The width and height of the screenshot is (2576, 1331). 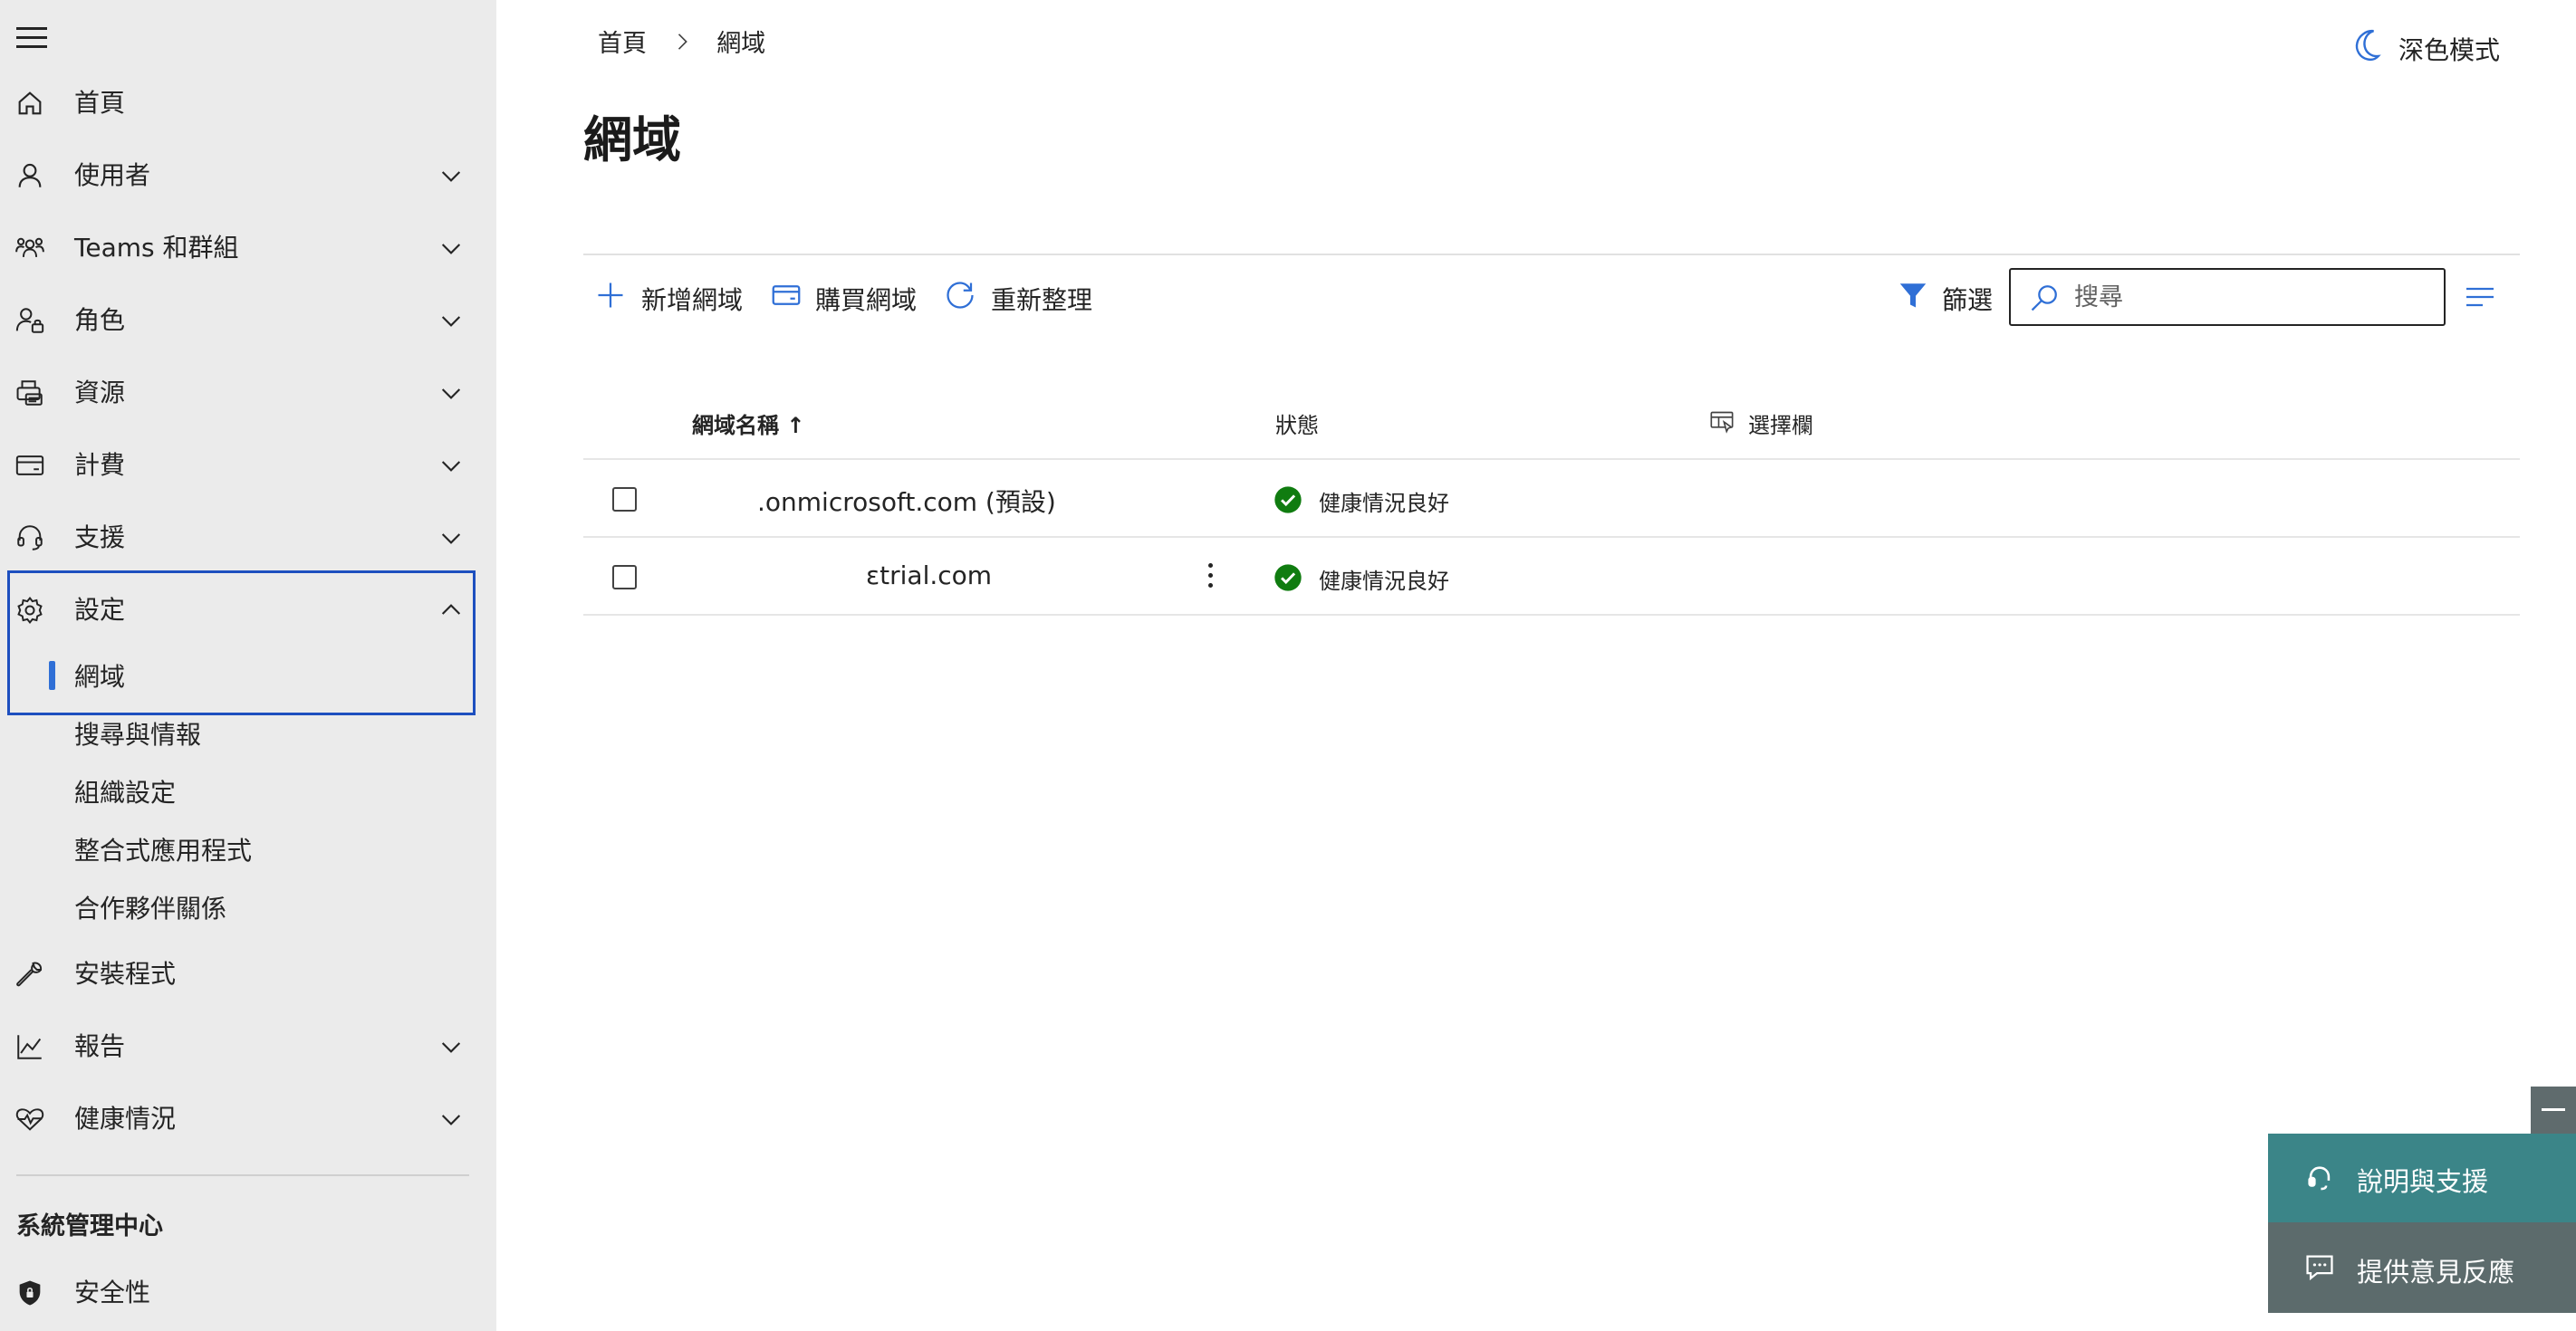 I want to click on column-header-status: 狀態, so click(x=1297, y=423).